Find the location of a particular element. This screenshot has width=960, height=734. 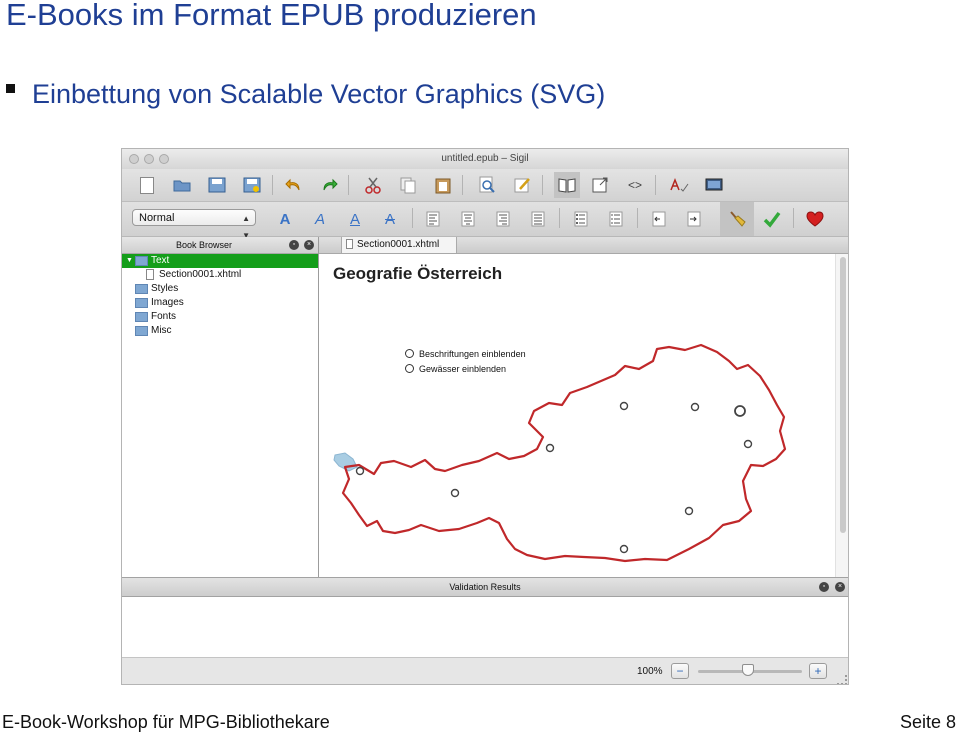

tree-item-label: Styles is located at coordinates (165, 288).